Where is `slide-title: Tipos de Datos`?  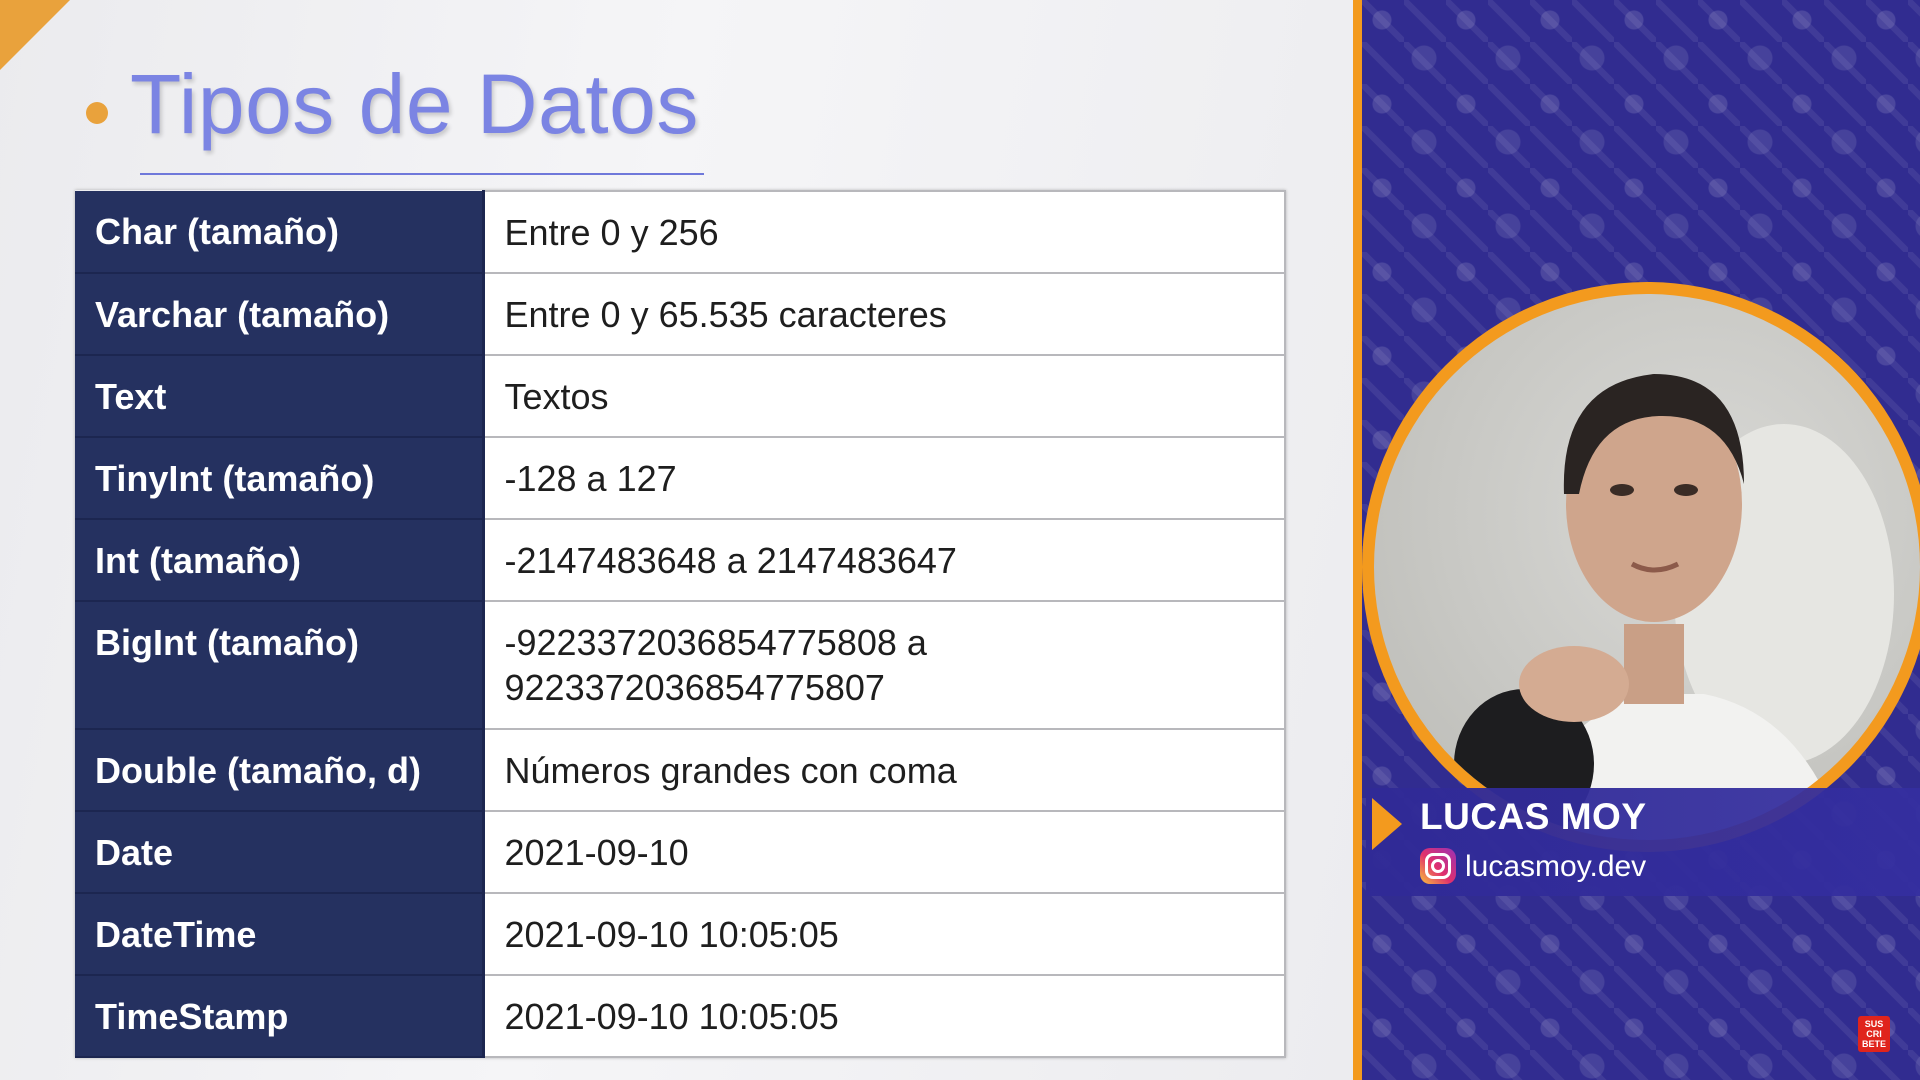 slide-title: Tipos de Datos is located at coordinates (414, 104).